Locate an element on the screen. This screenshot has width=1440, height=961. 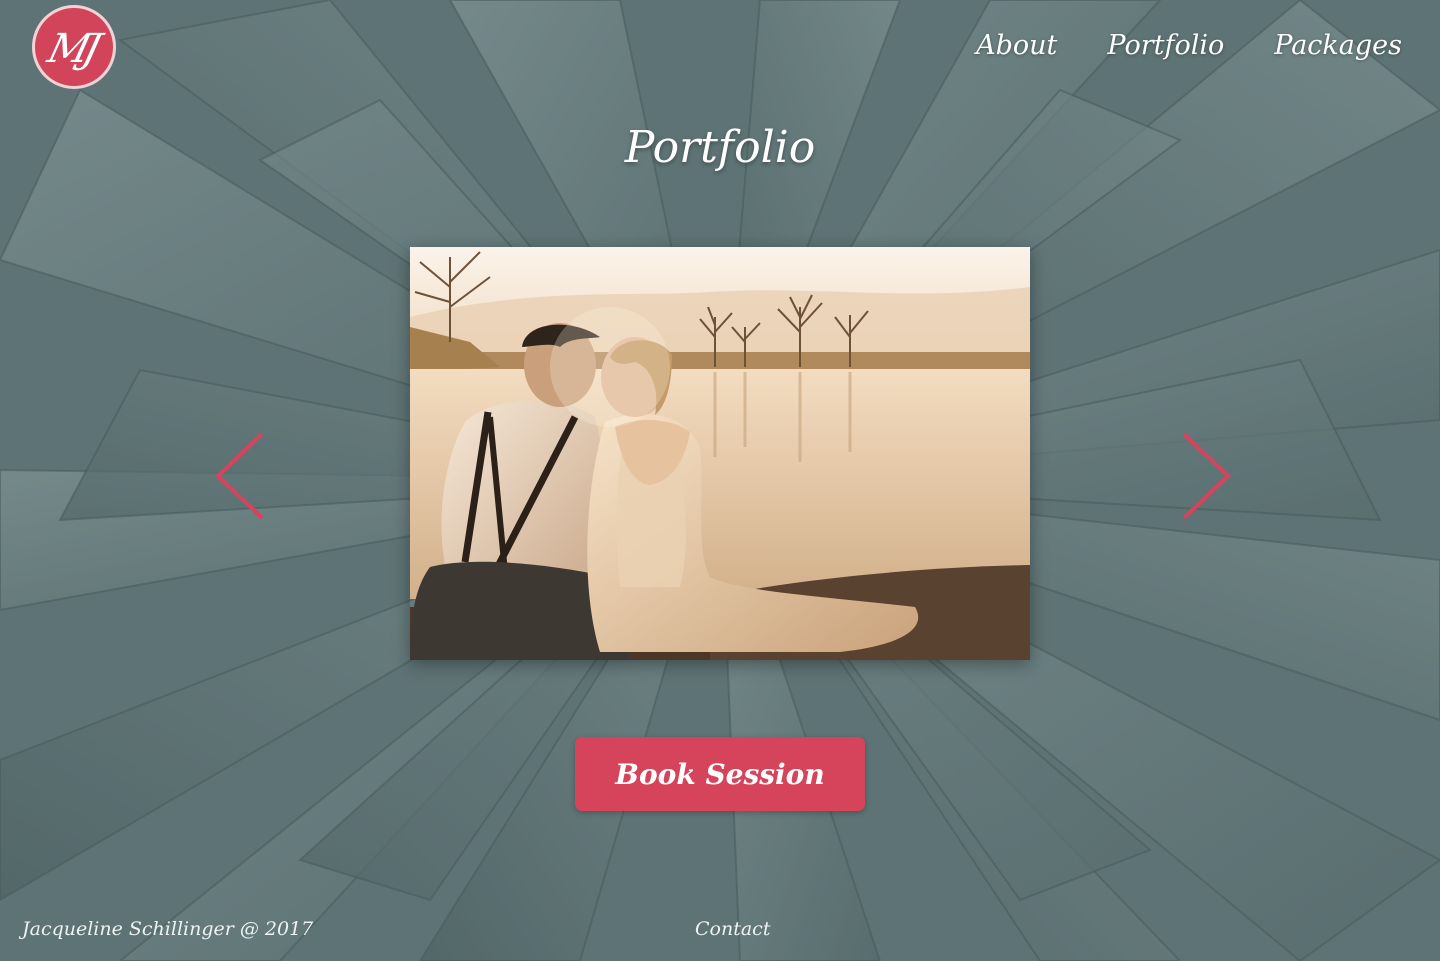
chevron-right-icon is located at coordinates (1206, 476).